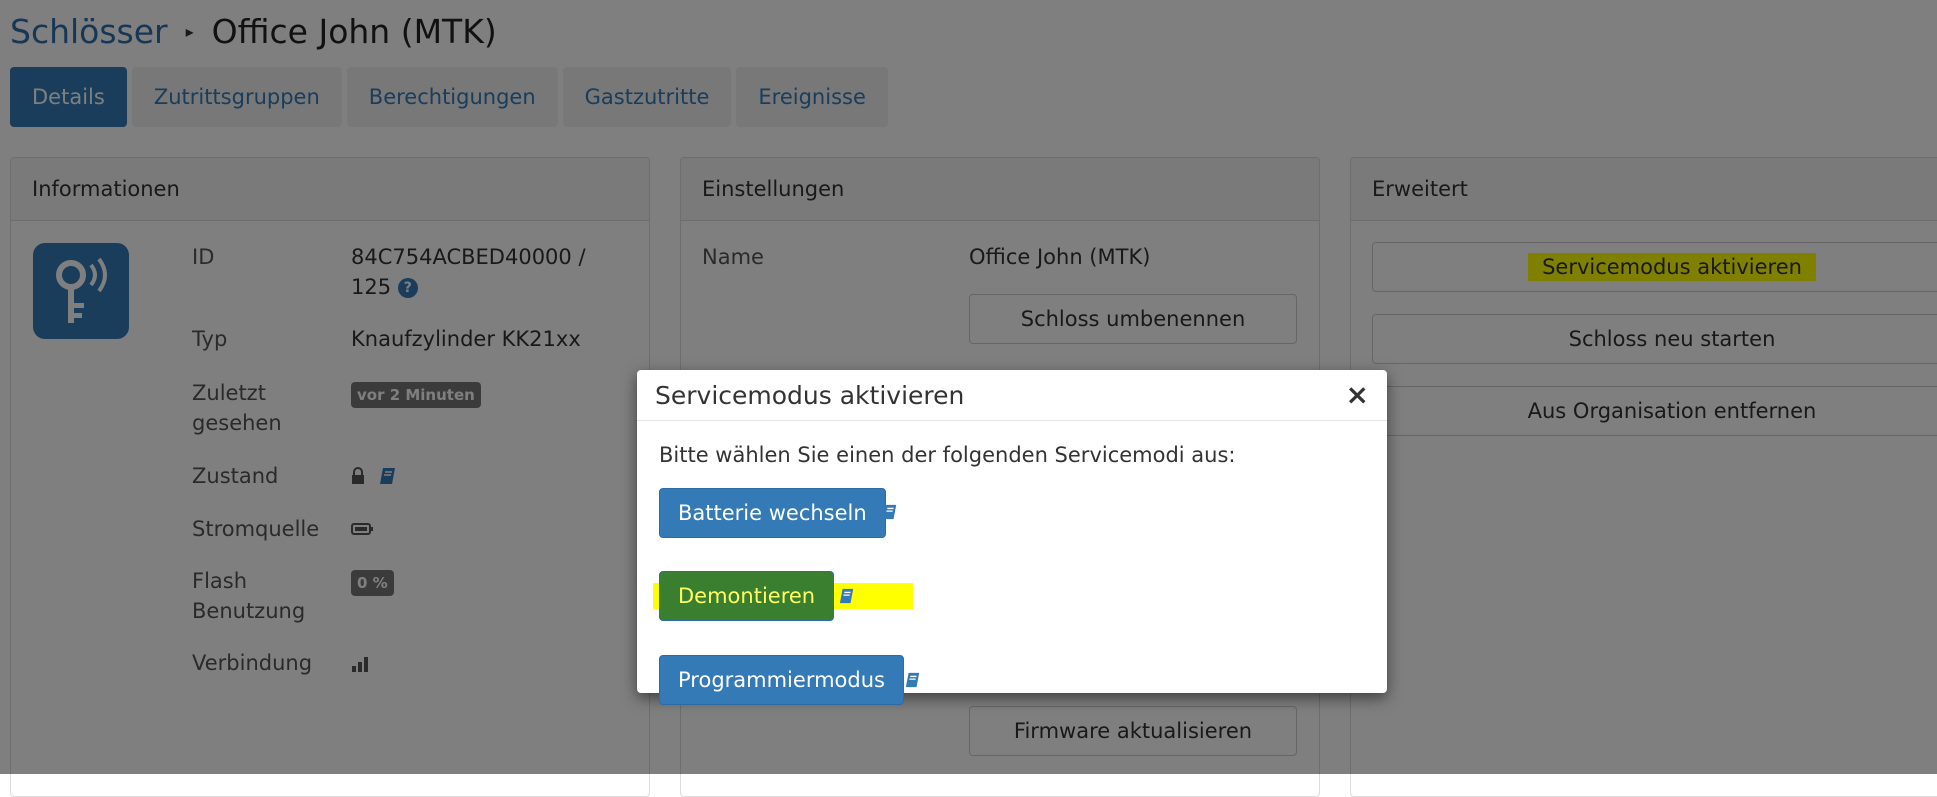 The image size is (1937, 797). What do you see at coordinates (1357, 395) in the screenshot?
I see `close-icon: ×` at bounding box center [1357, 395].